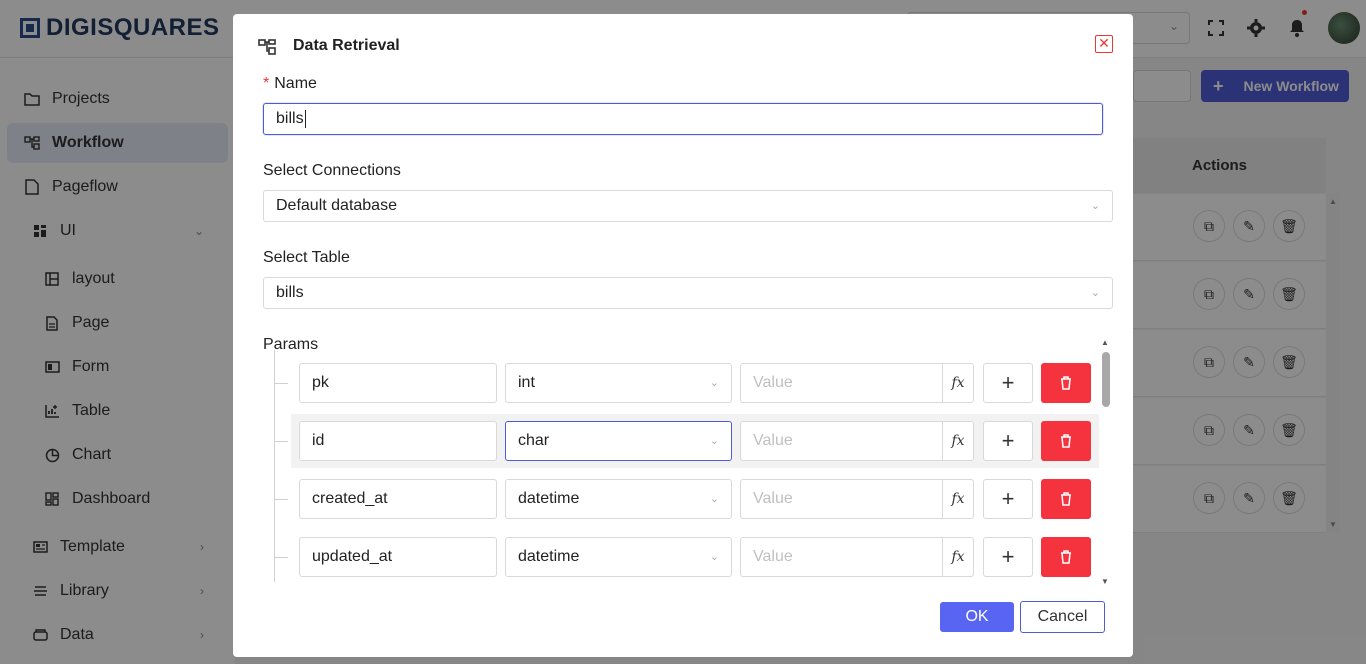 This screenshot has height=664, width=1366. I want to click on param-row: pk int ⌄ Value fx +, so click(686, 383).